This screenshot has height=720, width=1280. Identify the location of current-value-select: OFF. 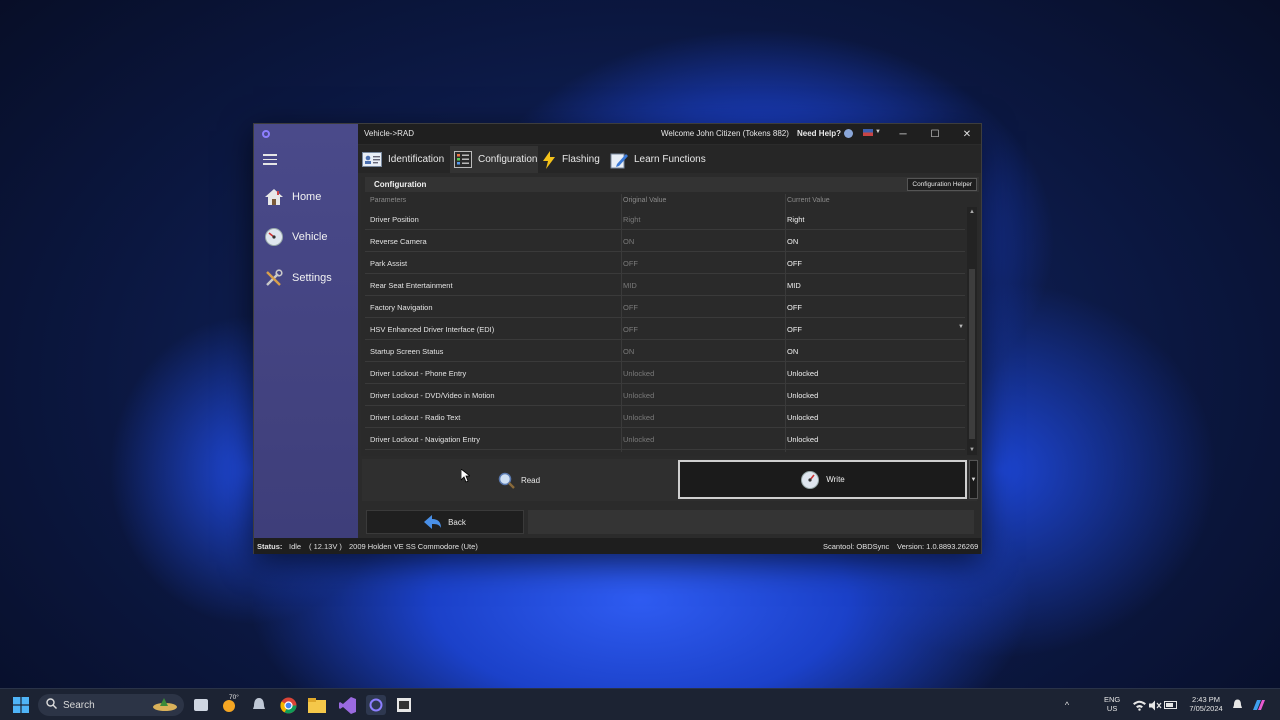
(794, 329).